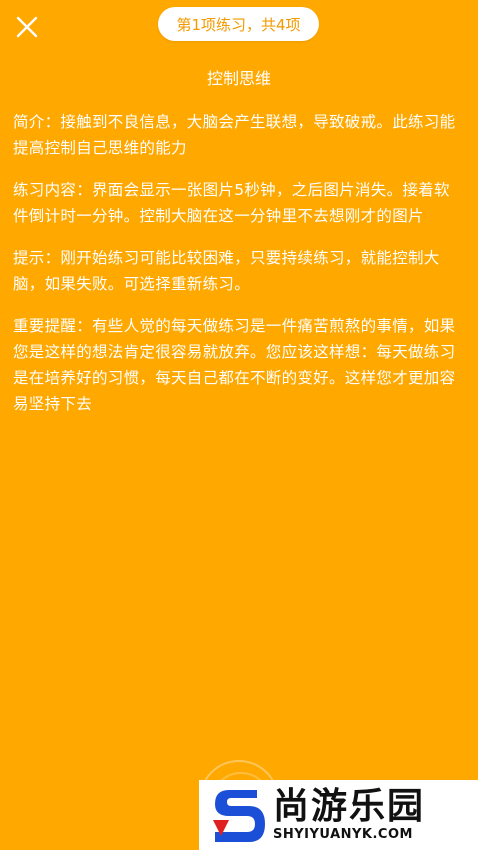 The height and width of the screenshot is (850, 478). Describe the element at coordinates (349, 806) in the screenshot. I see `site-name: 尚游乐园` at that location.